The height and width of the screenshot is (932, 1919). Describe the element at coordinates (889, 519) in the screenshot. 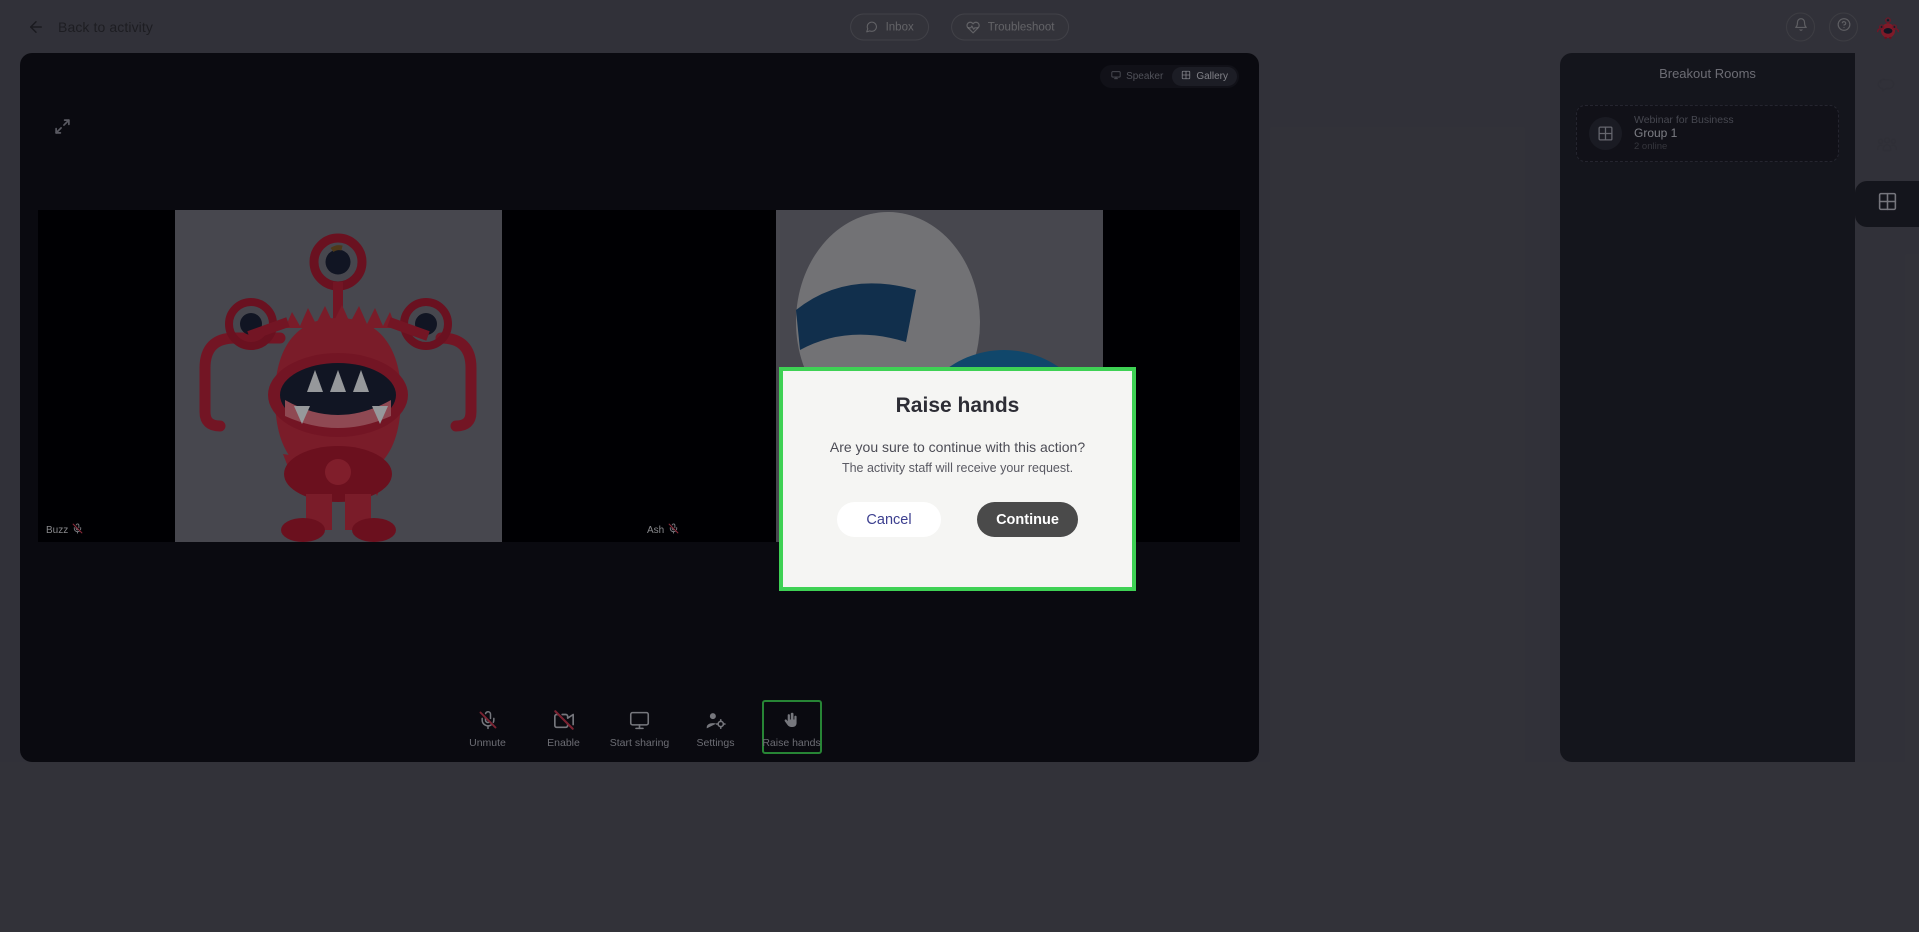

I see `cancel-button: Cancel` at that location.